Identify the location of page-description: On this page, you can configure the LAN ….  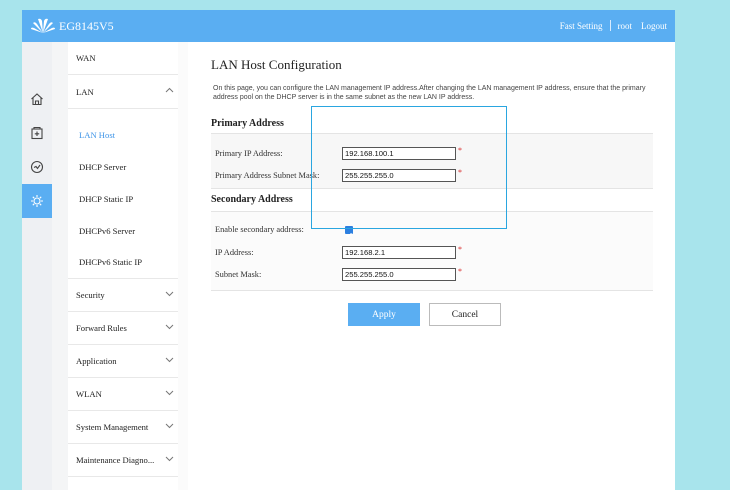
(429, 93).